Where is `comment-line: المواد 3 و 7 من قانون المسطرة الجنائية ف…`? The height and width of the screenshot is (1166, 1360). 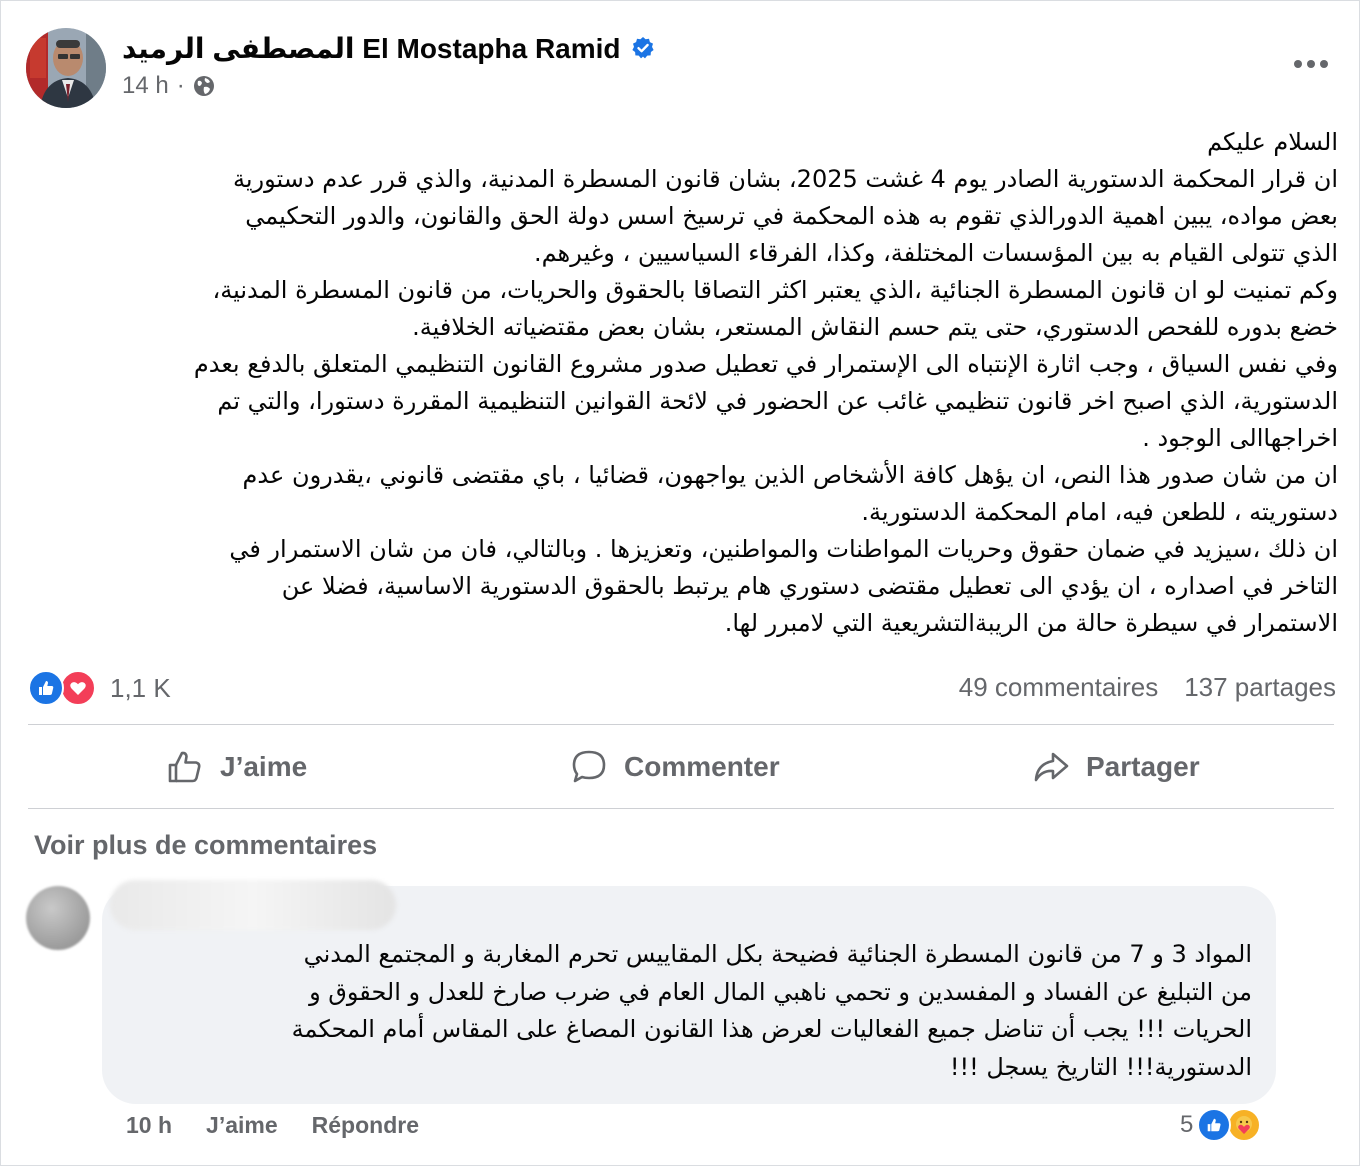 comment-line: المواد 3 و 7 من قانون المسطرة الجنائية ف… is located at coordinates (777, 954).